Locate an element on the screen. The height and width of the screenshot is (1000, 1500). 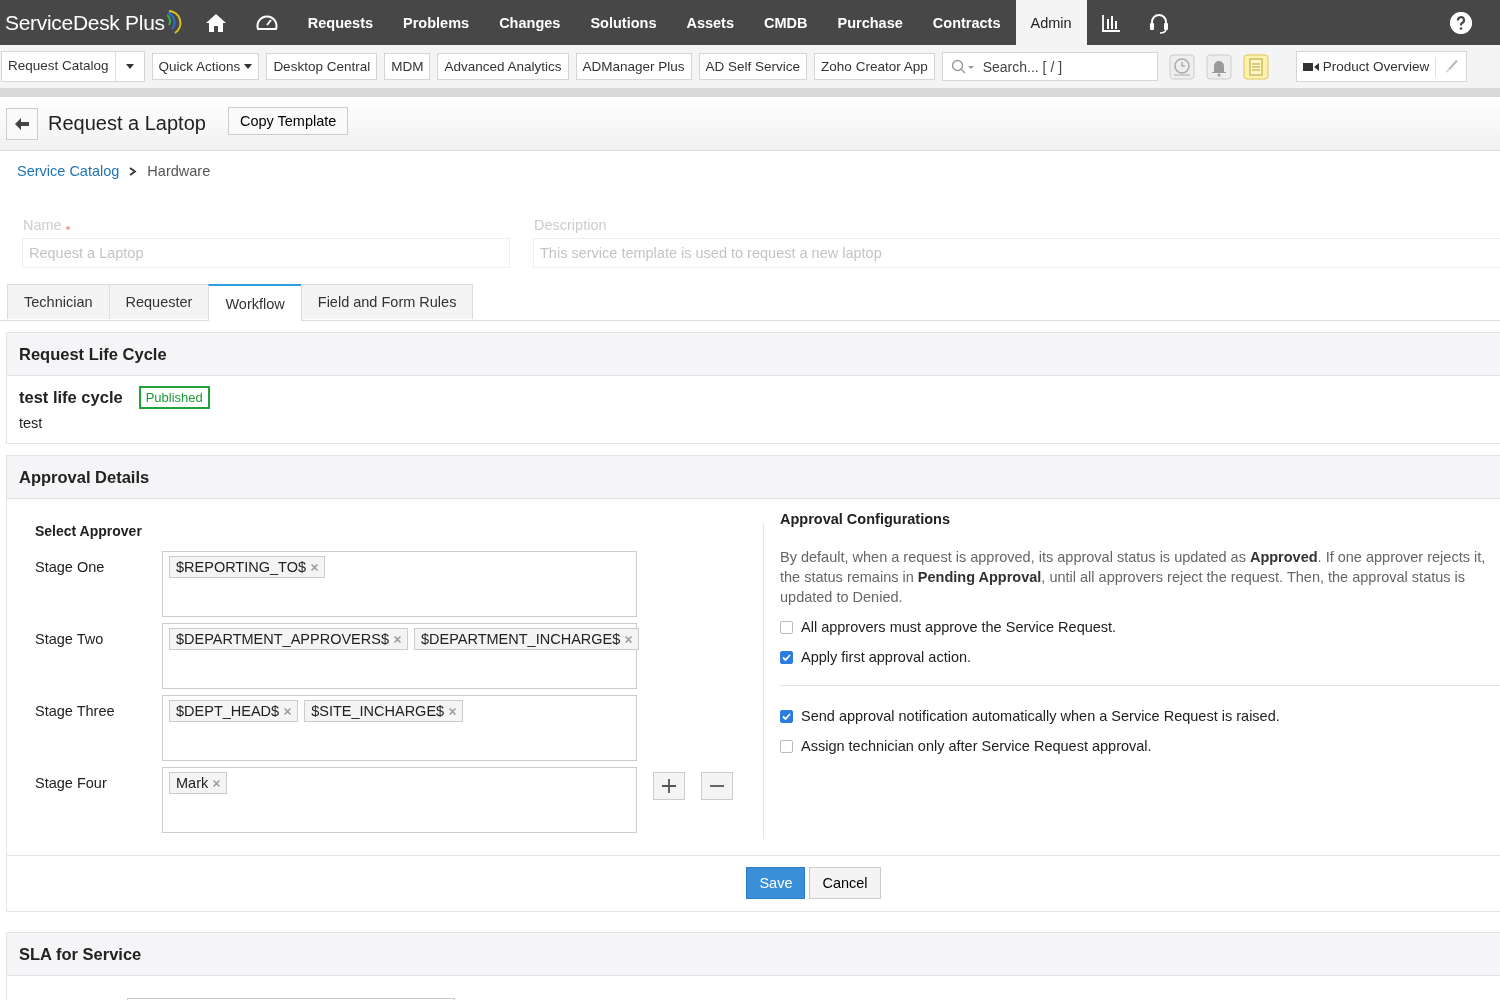
plus-icon is located at coordinates (669, 786).